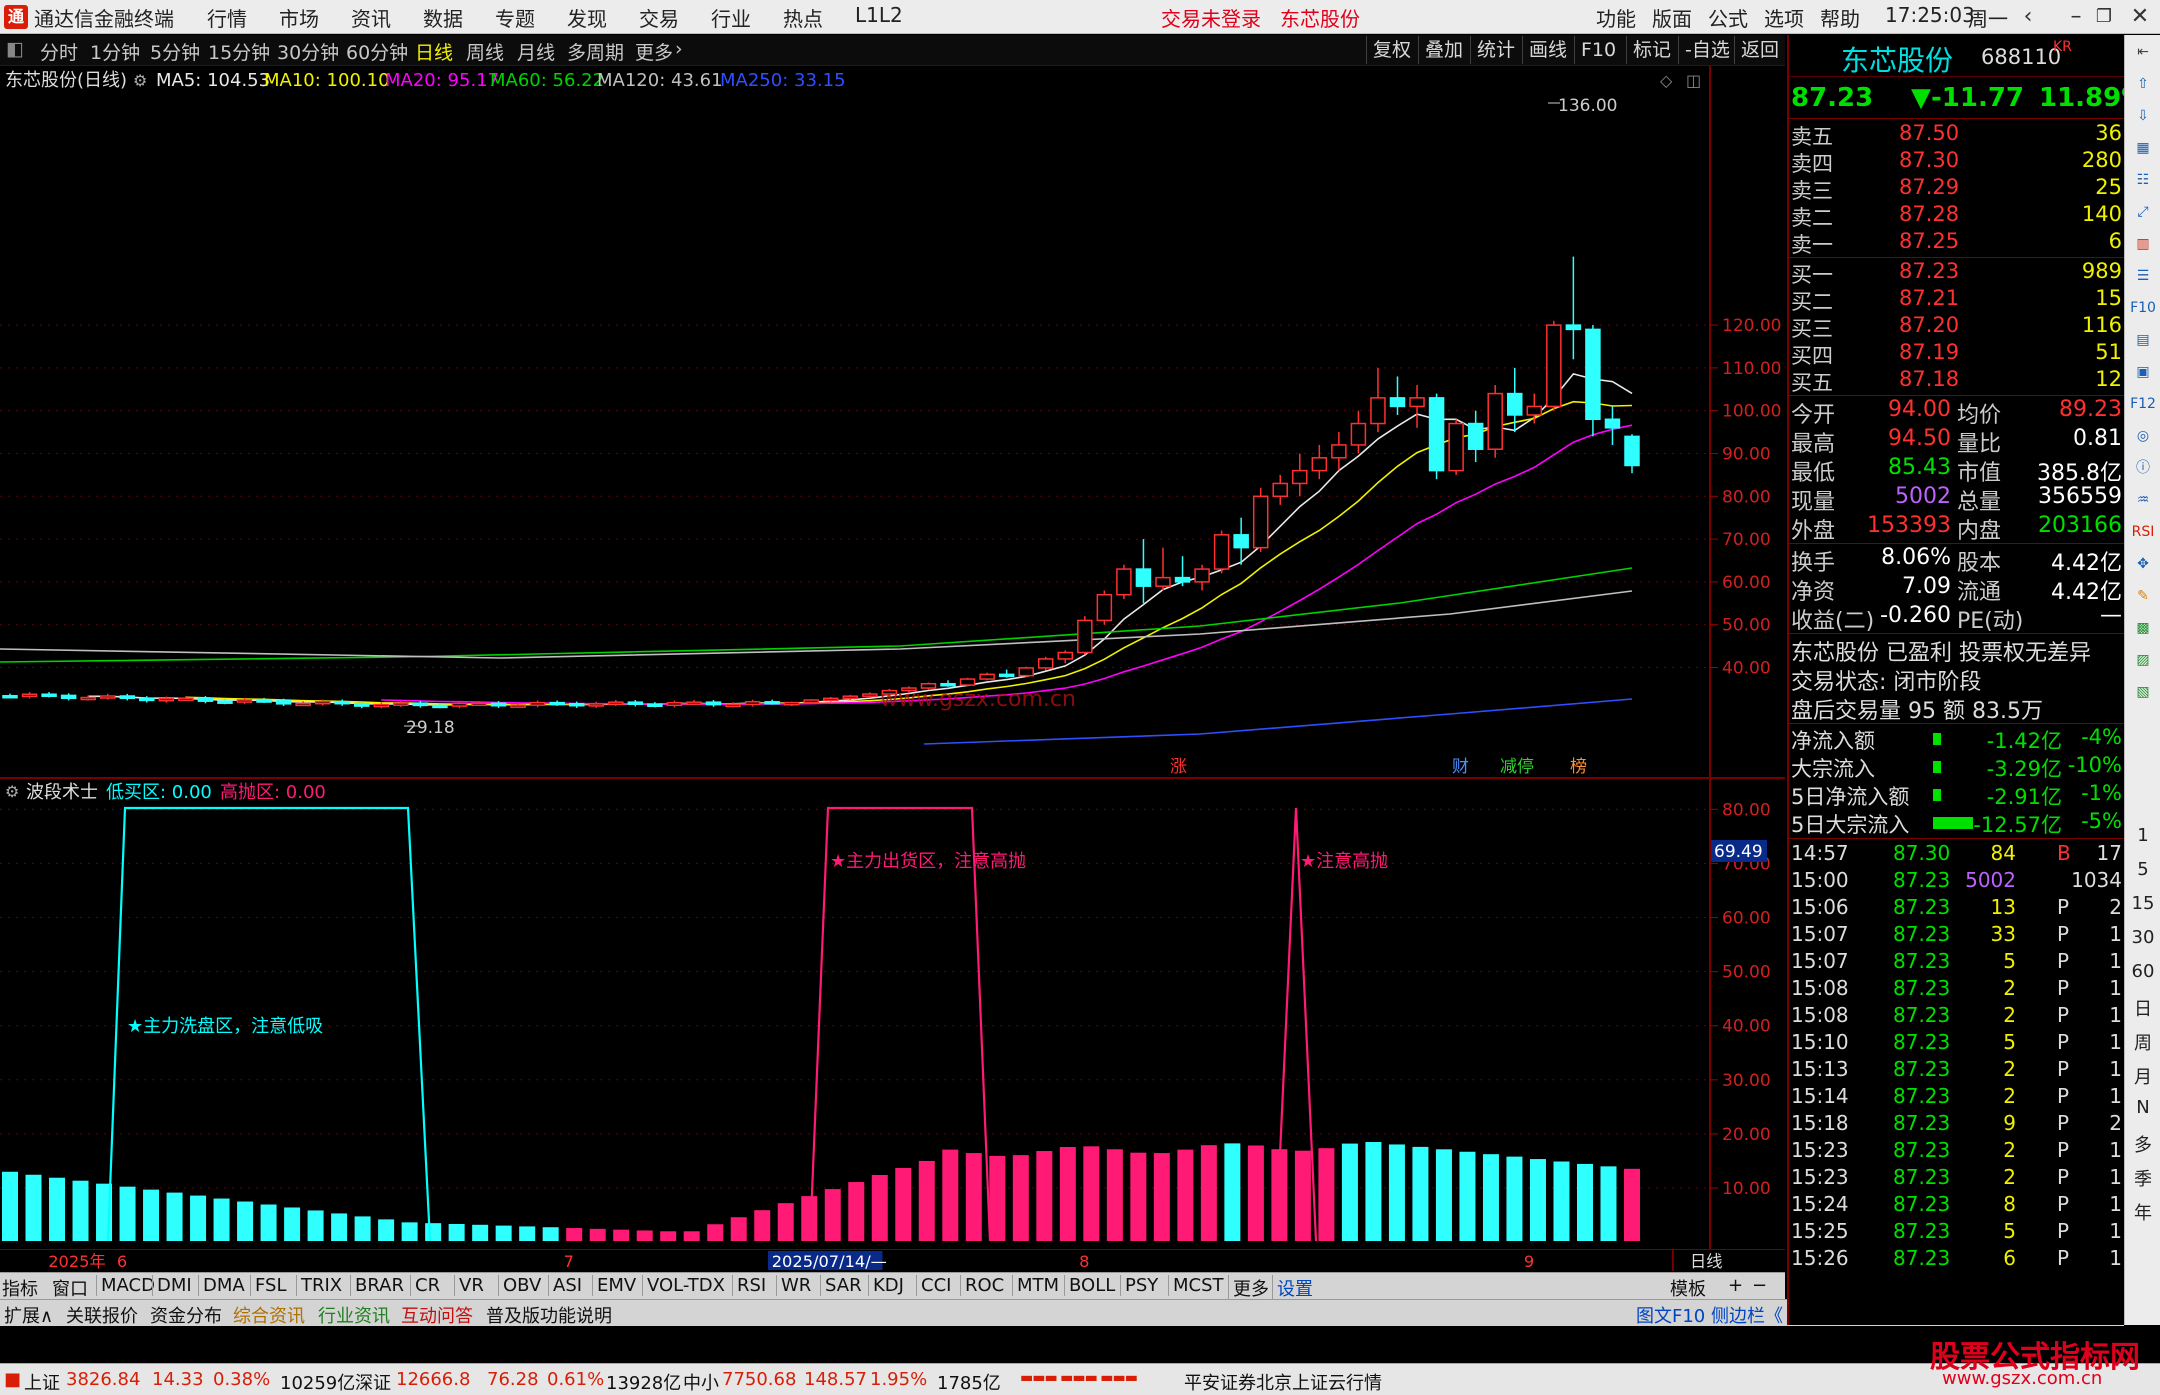  I want to click on back-arrow-icon: ‹, so click(2028, 17).